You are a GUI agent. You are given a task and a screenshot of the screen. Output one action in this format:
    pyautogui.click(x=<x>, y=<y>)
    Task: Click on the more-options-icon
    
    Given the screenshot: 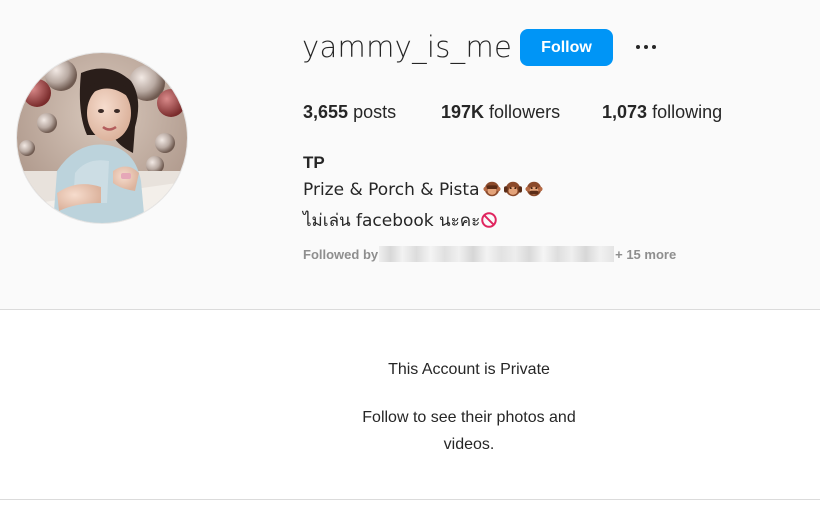 What is the action you would take?
    pyautogui.click(x=646, y=47)
    